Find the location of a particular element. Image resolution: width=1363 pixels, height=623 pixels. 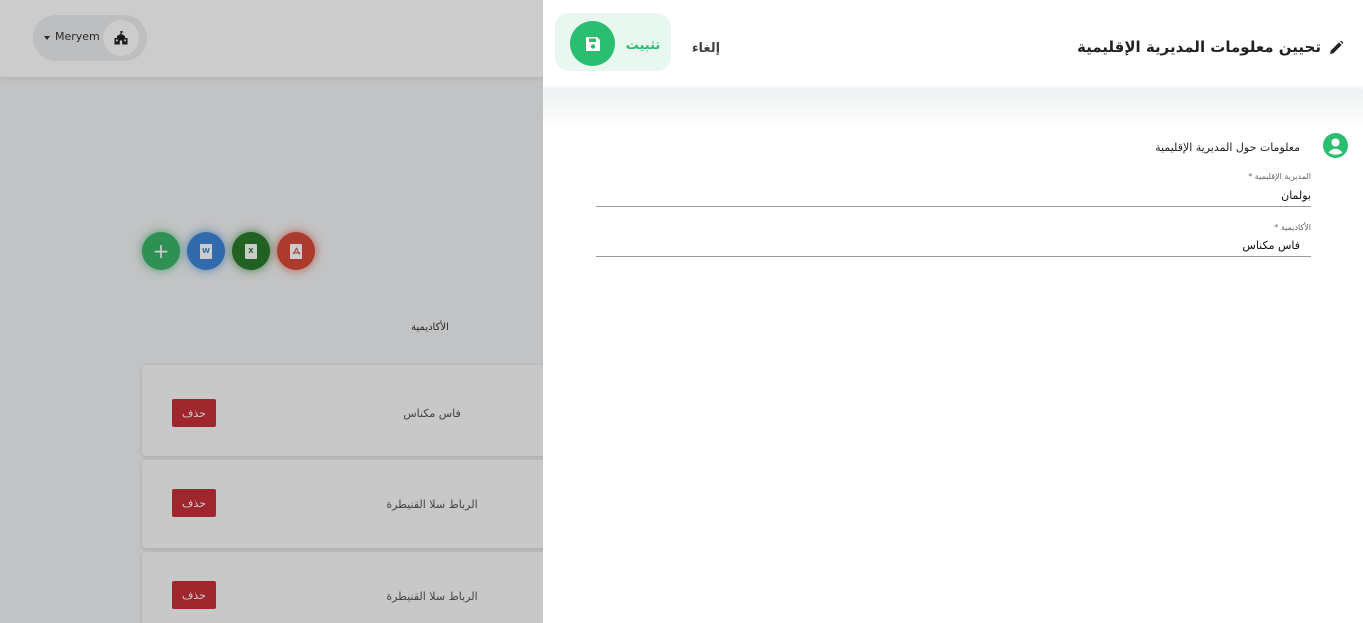

drawer-title: تحيين معلومات المديرية الإقليمية is located at coordinates (1199, 47).